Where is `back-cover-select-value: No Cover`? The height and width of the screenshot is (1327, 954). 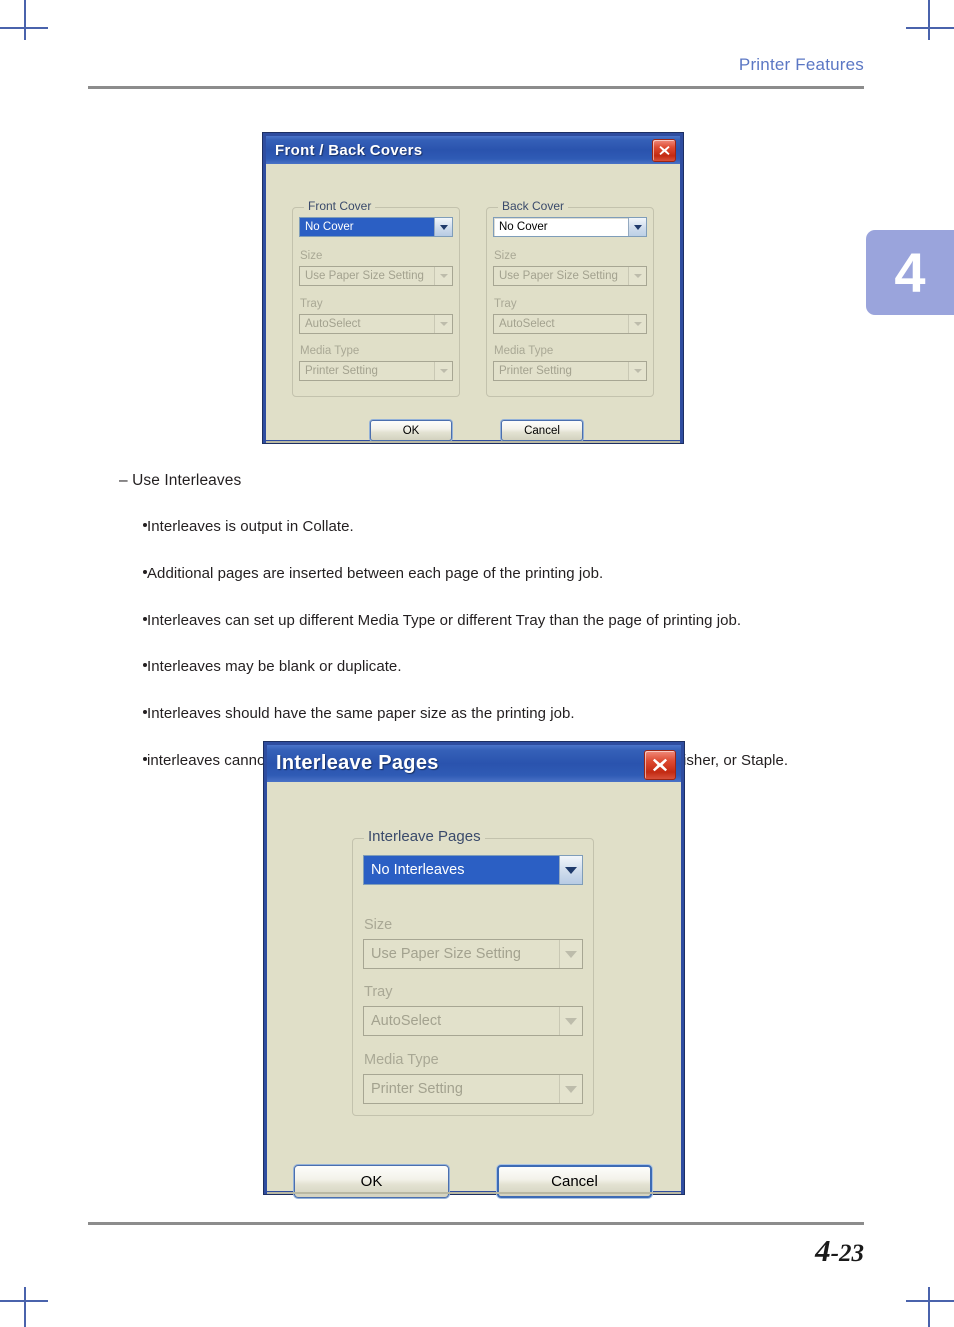
back-cover-select-value: No Cover is located at coordinates (523, 227).